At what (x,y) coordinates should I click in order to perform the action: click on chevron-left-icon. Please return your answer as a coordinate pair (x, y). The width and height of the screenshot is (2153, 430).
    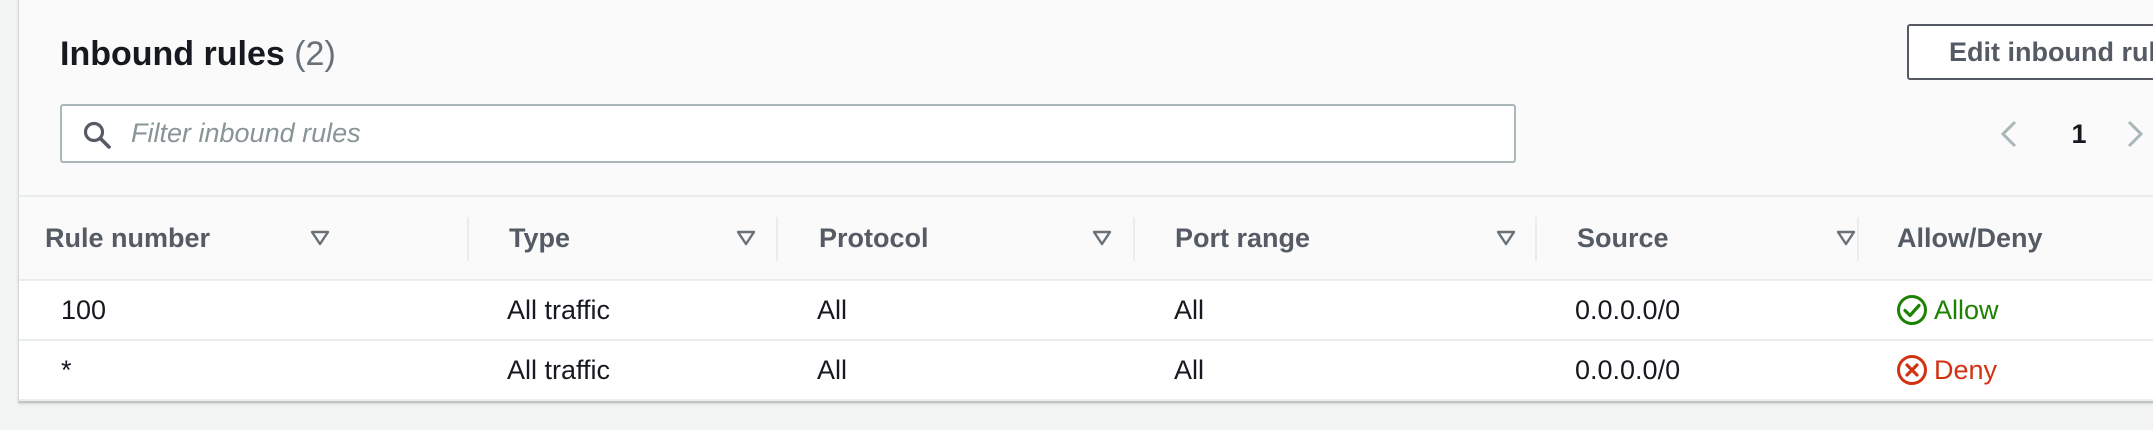
    Looking at the image, I should click on (2010, 134).